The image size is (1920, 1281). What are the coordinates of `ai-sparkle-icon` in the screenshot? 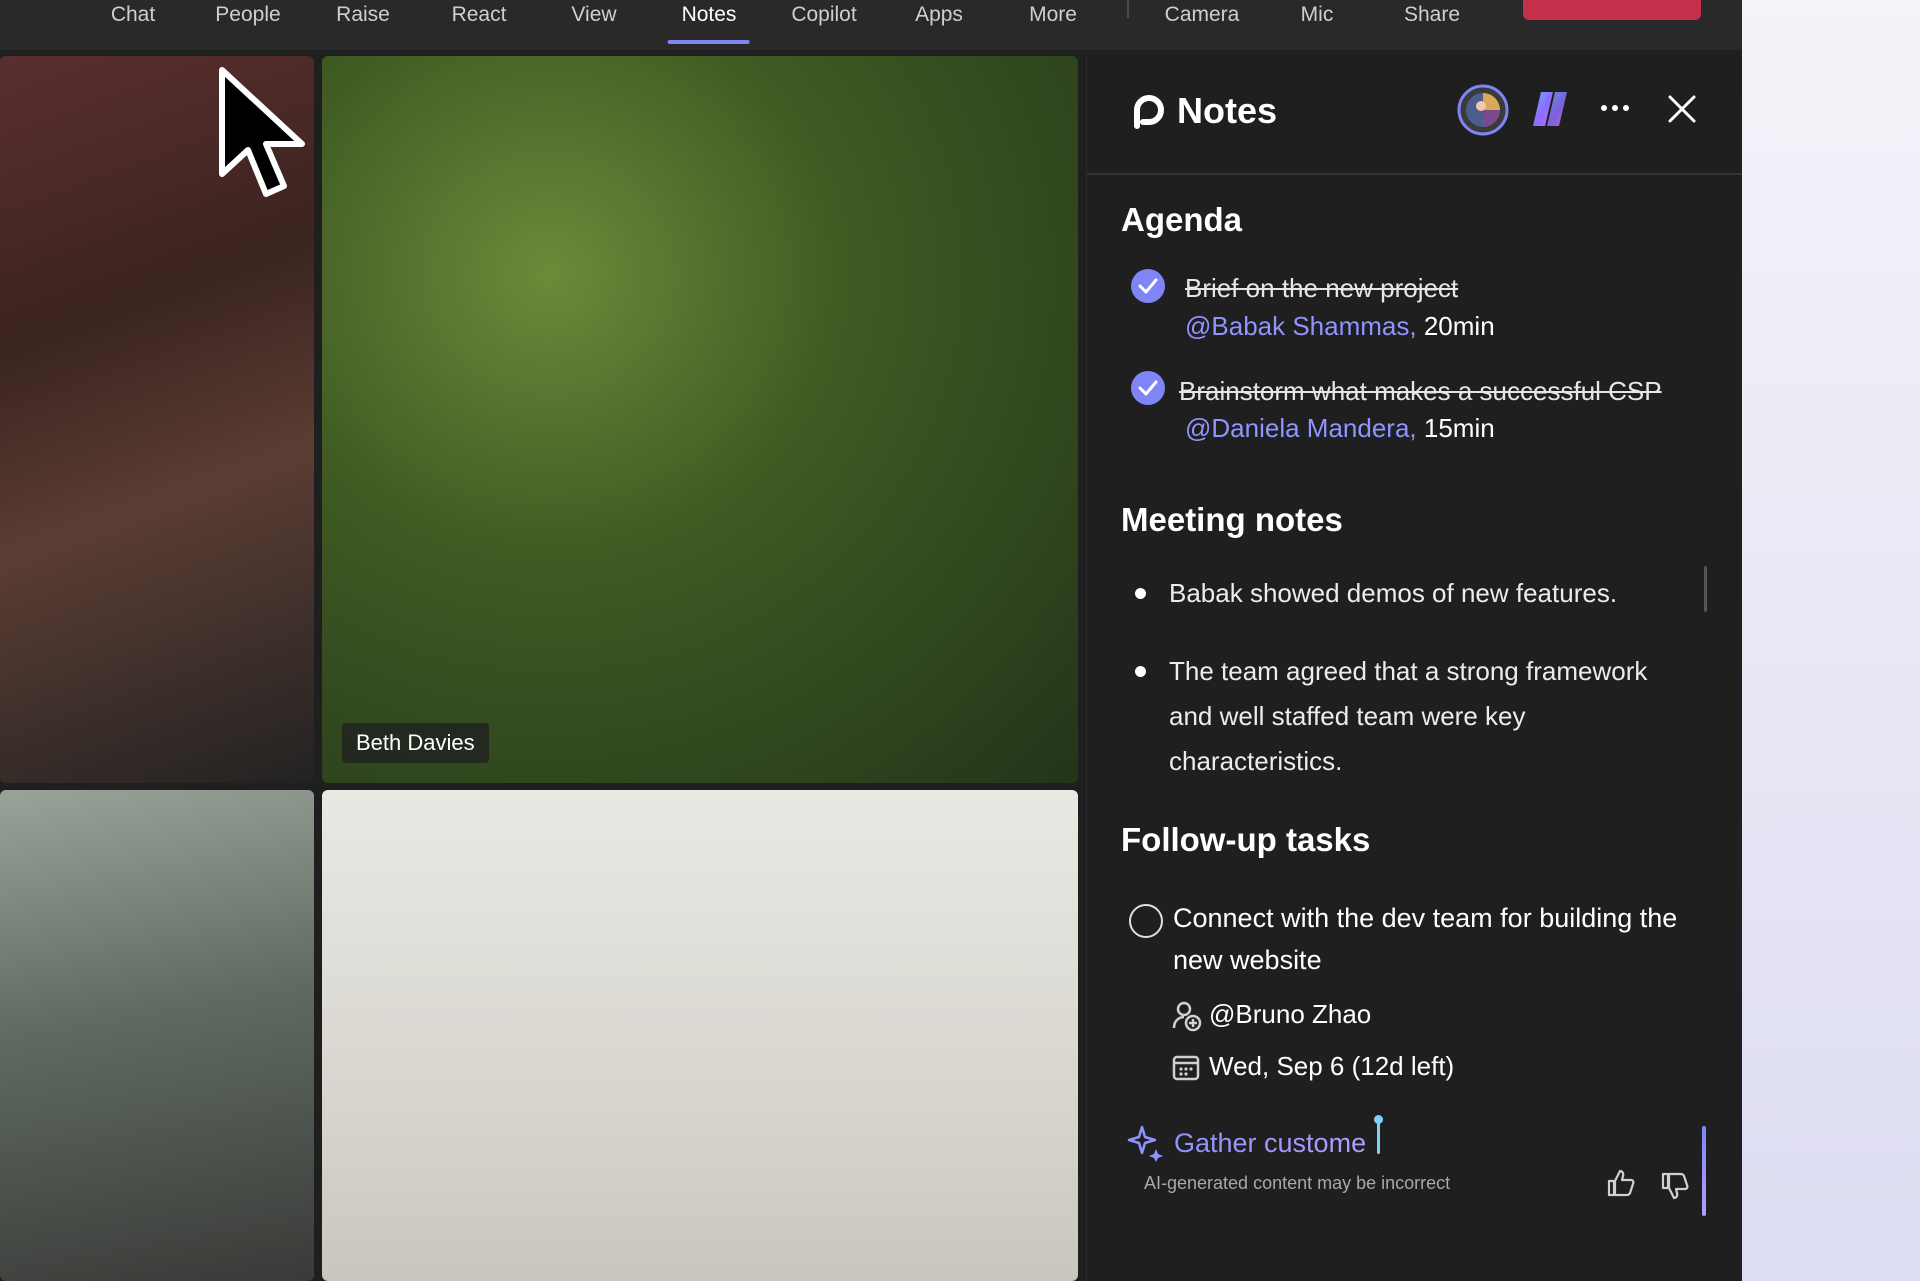 It's located at (1145, 1143).